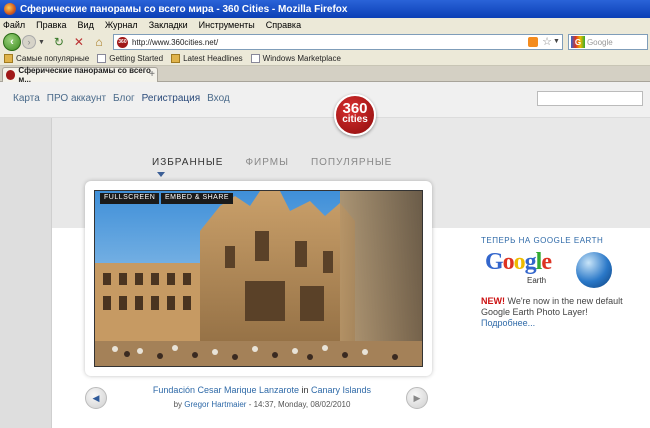 The height and width of the screenshot is (428, 650). I want to click on active-tab-indicator-icon, so click(161, 174).